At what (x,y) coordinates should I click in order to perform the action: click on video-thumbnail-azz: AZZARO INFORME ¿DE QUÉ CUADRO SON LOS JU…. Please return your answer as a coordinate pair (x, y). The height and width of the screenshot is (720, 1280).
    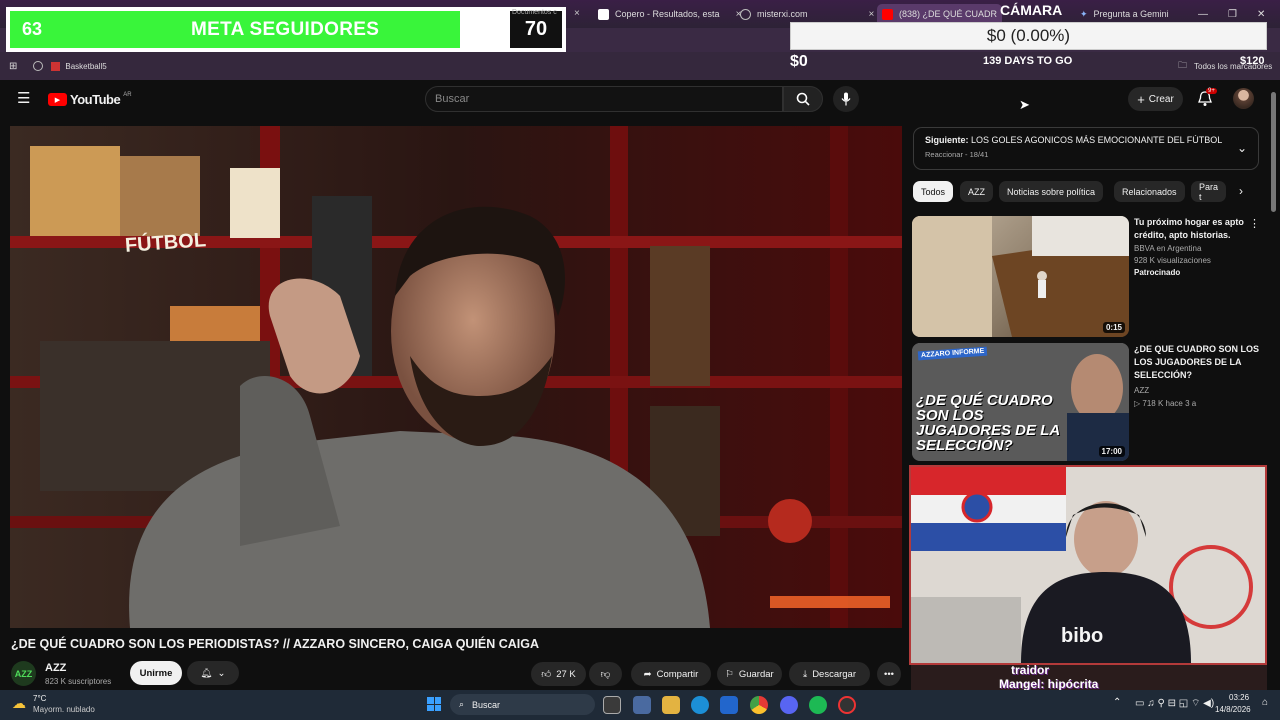
    Looking at the image, I should click on (1020, 402).